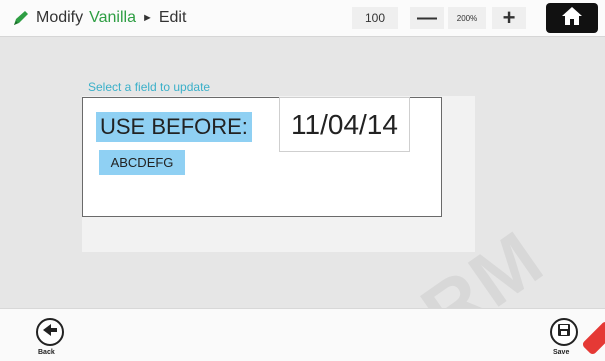 The width and height of the screenshot is (605, 361). I want to click on zoom-in-button: +, so click(509, 17).